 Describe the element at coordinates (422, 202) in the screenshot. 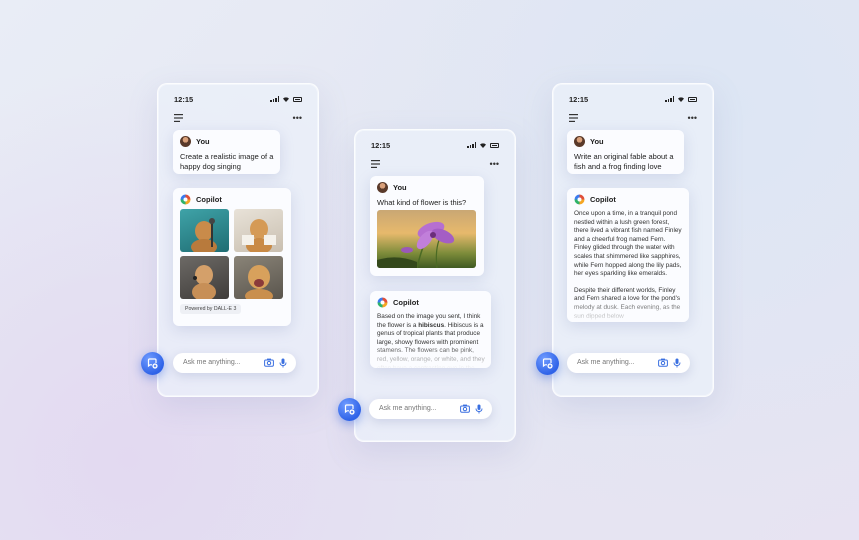

I see `user-message: What kind of flower is this?` at that location.